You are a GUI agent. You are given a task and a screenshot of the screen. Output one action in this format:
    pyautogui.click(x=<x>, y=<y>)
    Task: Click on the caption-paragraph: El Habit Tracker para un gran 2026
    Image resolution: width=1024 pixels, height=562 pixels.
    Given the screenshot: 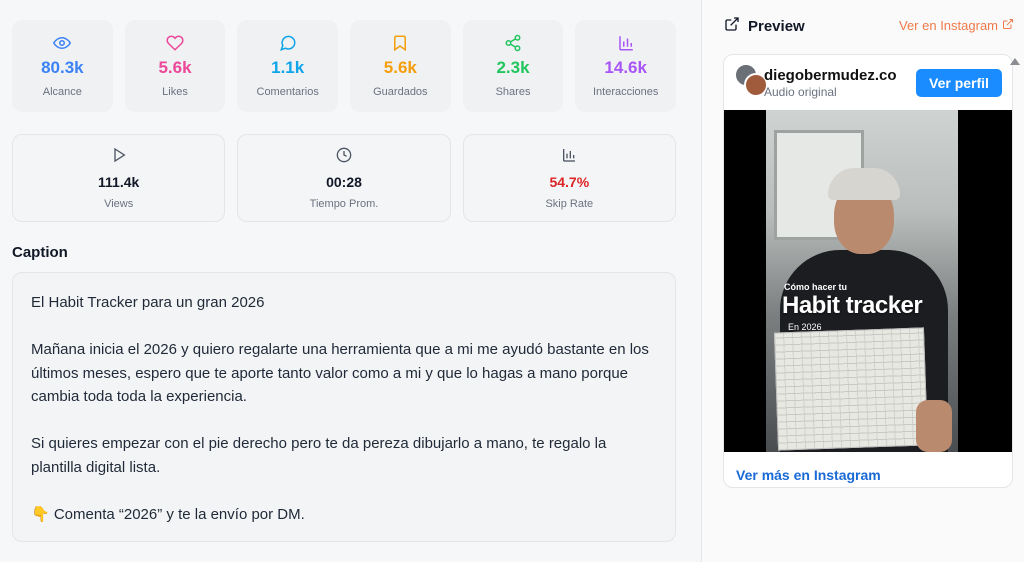 What is the action you would take?
    pyautogui.click(x=148, y=302)
    